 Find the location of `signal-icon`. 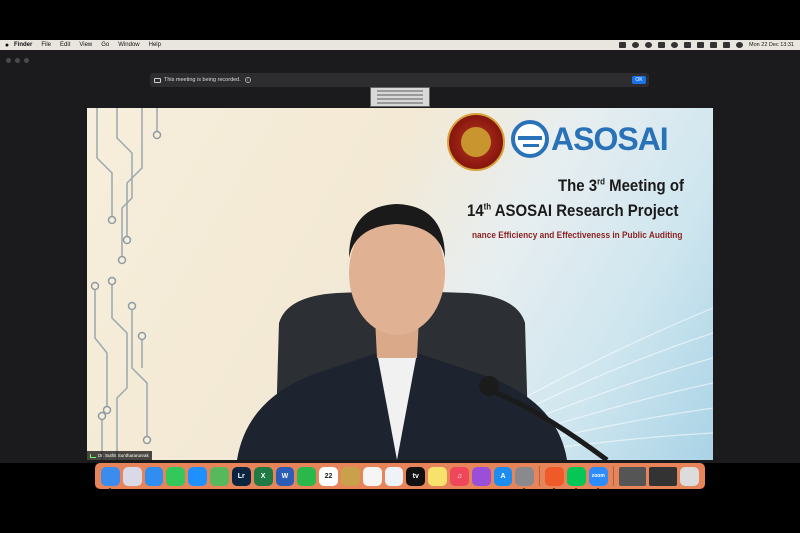

signal-icon is located at coordinates (93, 455).